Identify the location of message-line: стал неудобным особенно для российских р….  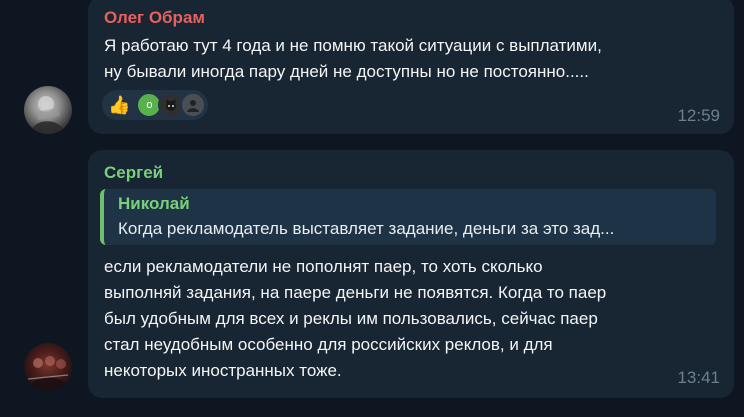
(328, 344).